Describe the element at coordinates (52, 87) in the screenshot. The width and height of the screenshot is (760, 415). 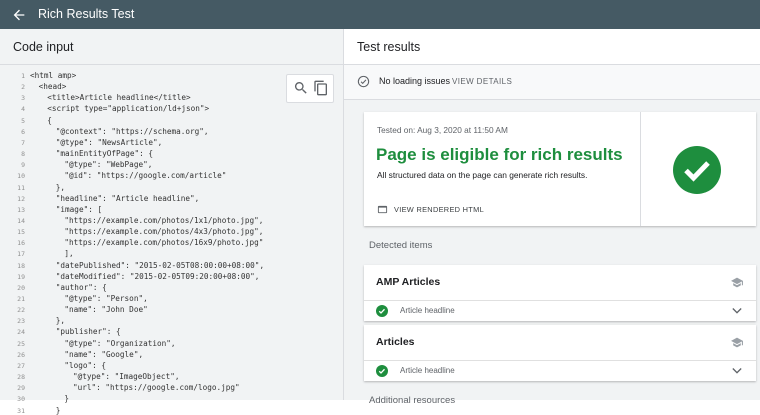
I see `code-line: <head>` at that location.